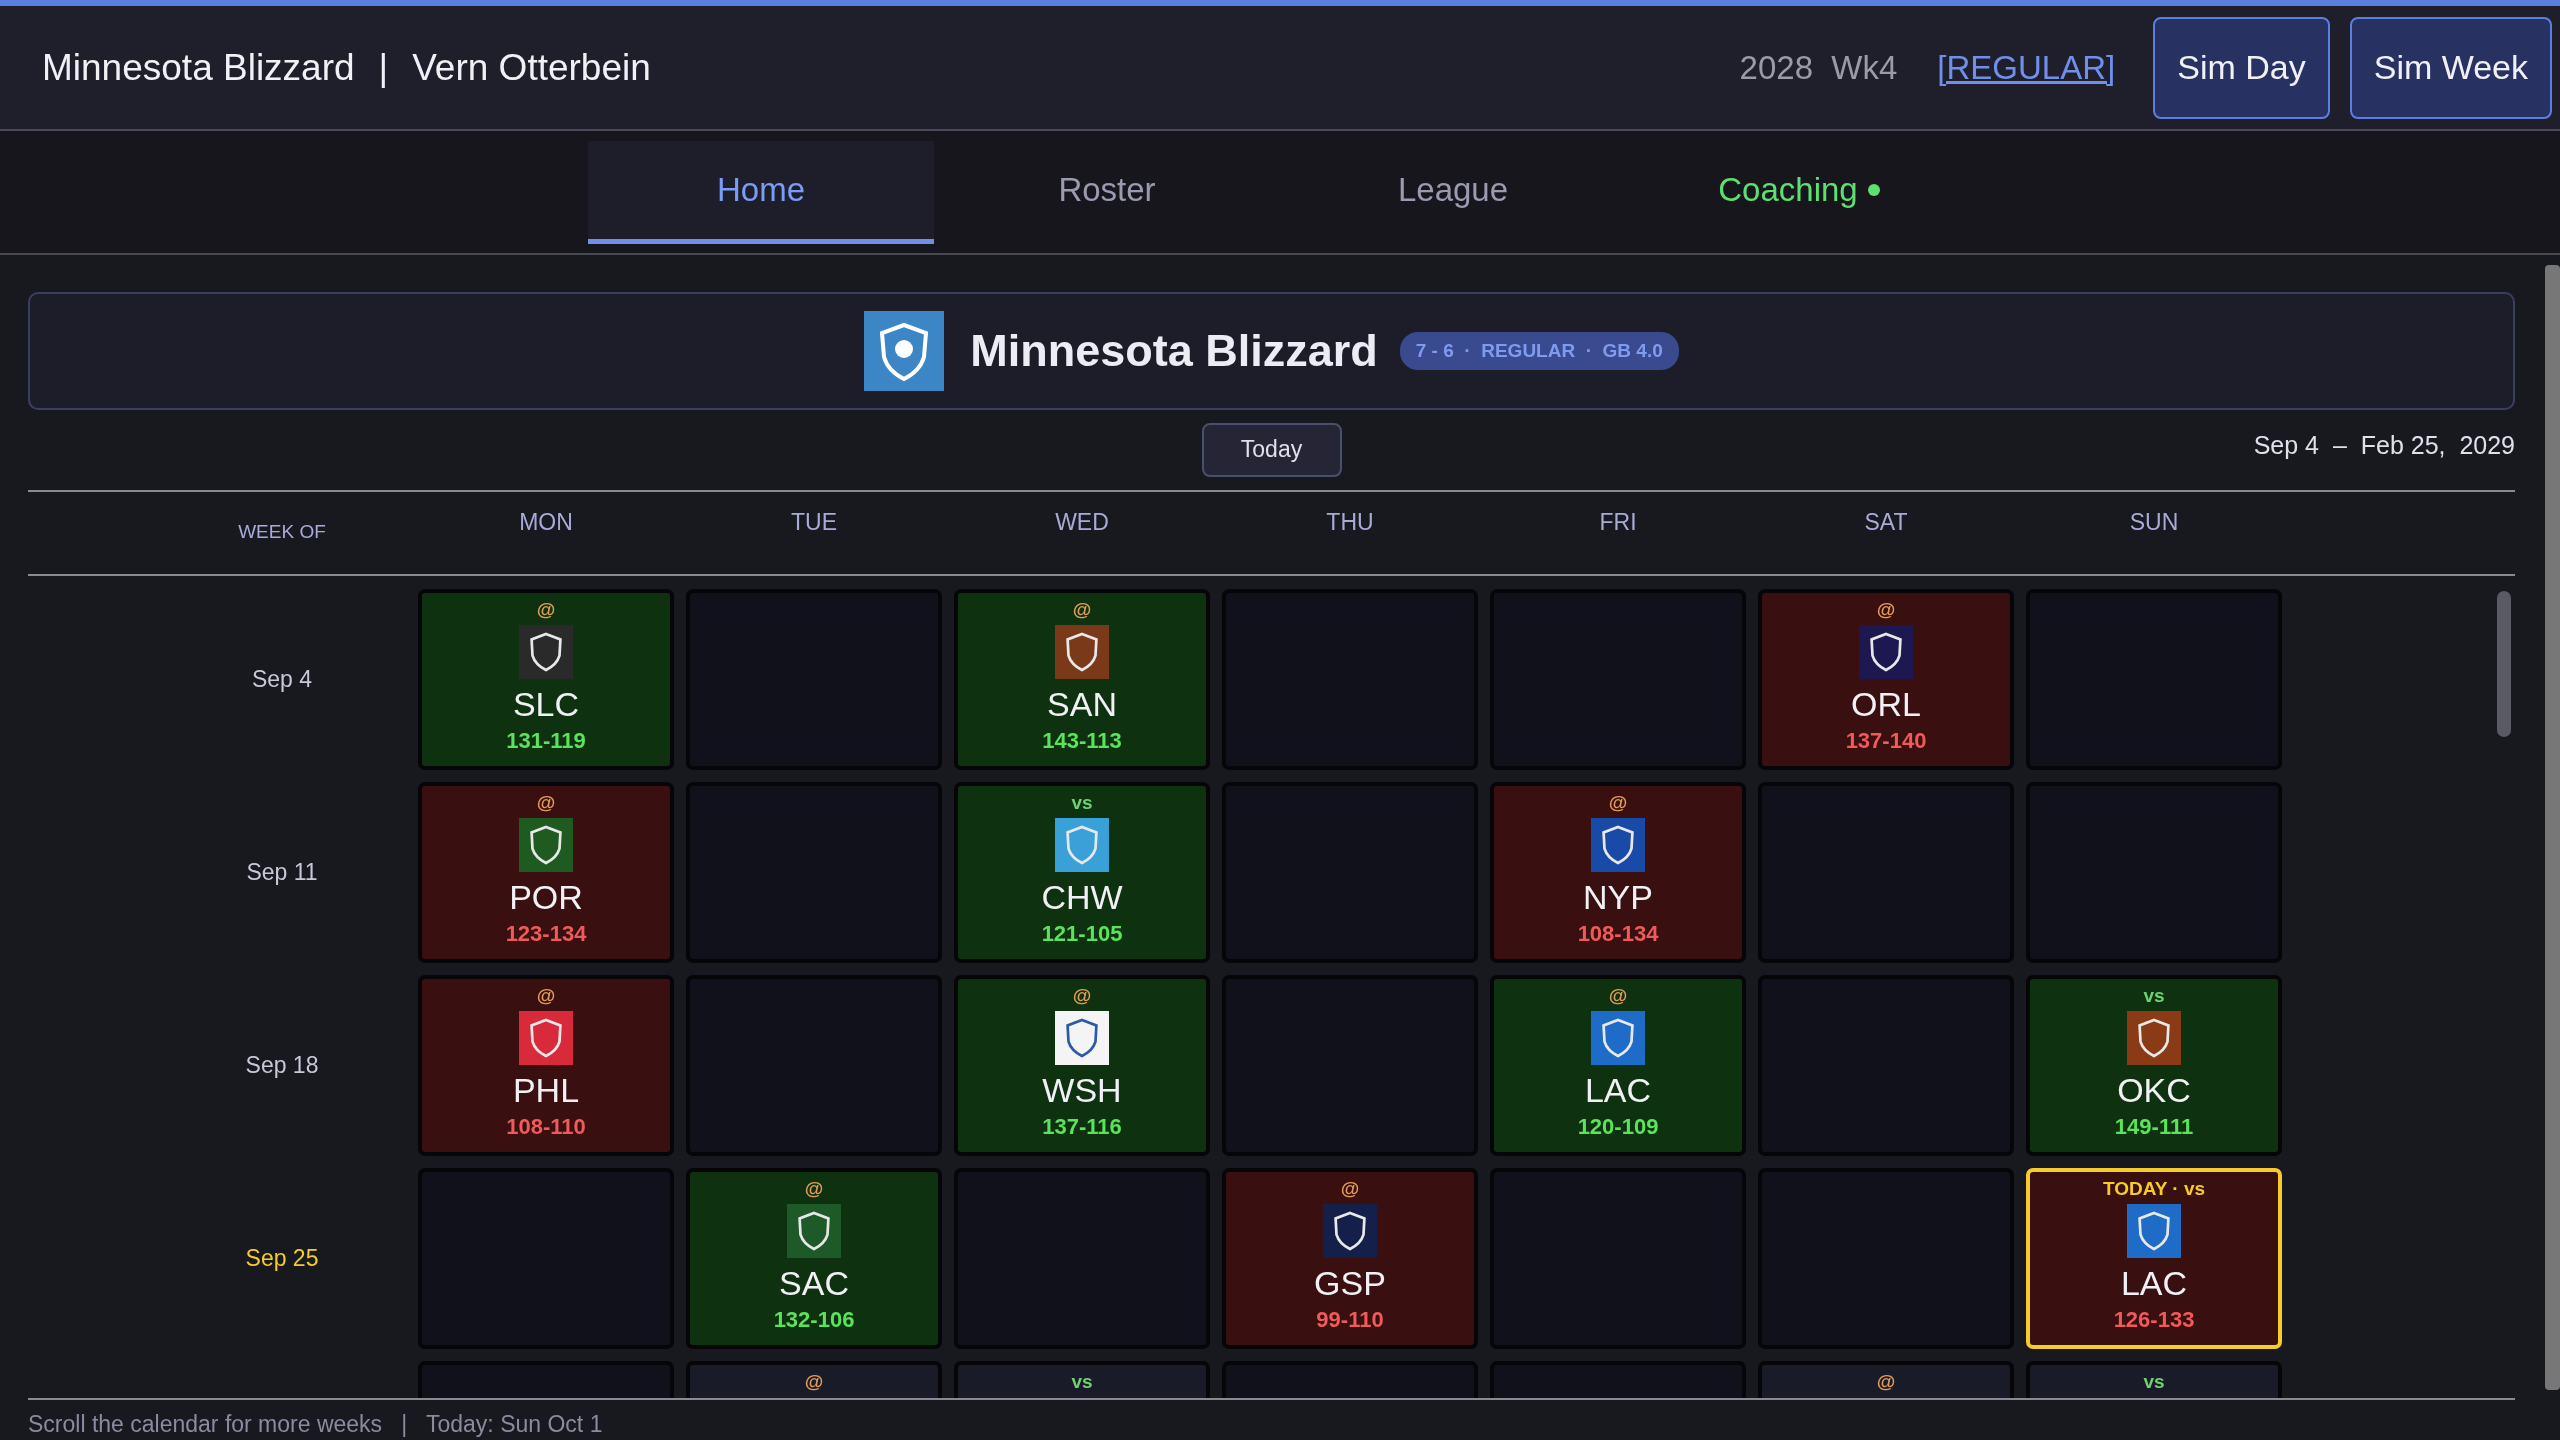  What do you see at coordinates (1082, 741) in the screenshot?
I see `score: 143-113` at bounding box center [1082, 741].